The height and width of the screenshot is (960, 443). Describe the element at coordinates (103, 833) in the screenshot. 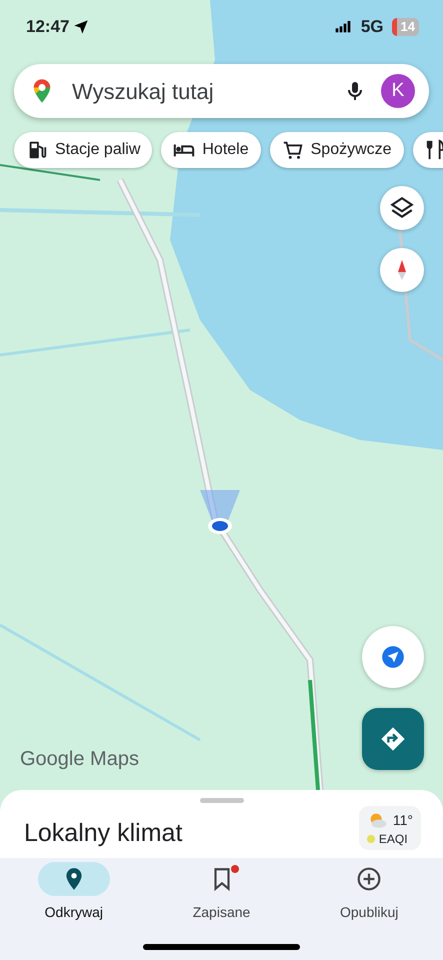

I see `sheet-title: Lokalny klimat` at that location.